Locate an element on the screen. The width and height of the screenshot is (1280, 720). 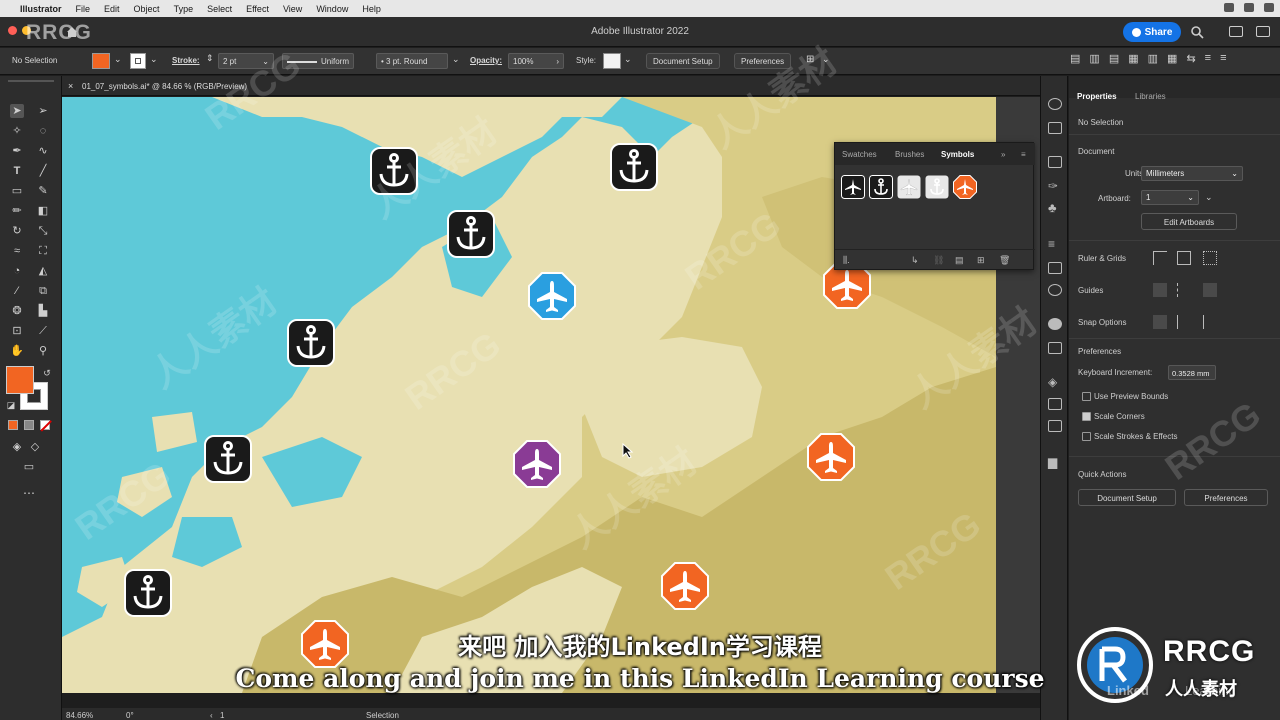
color-panel-icon is located at coordinates (1055, 104).